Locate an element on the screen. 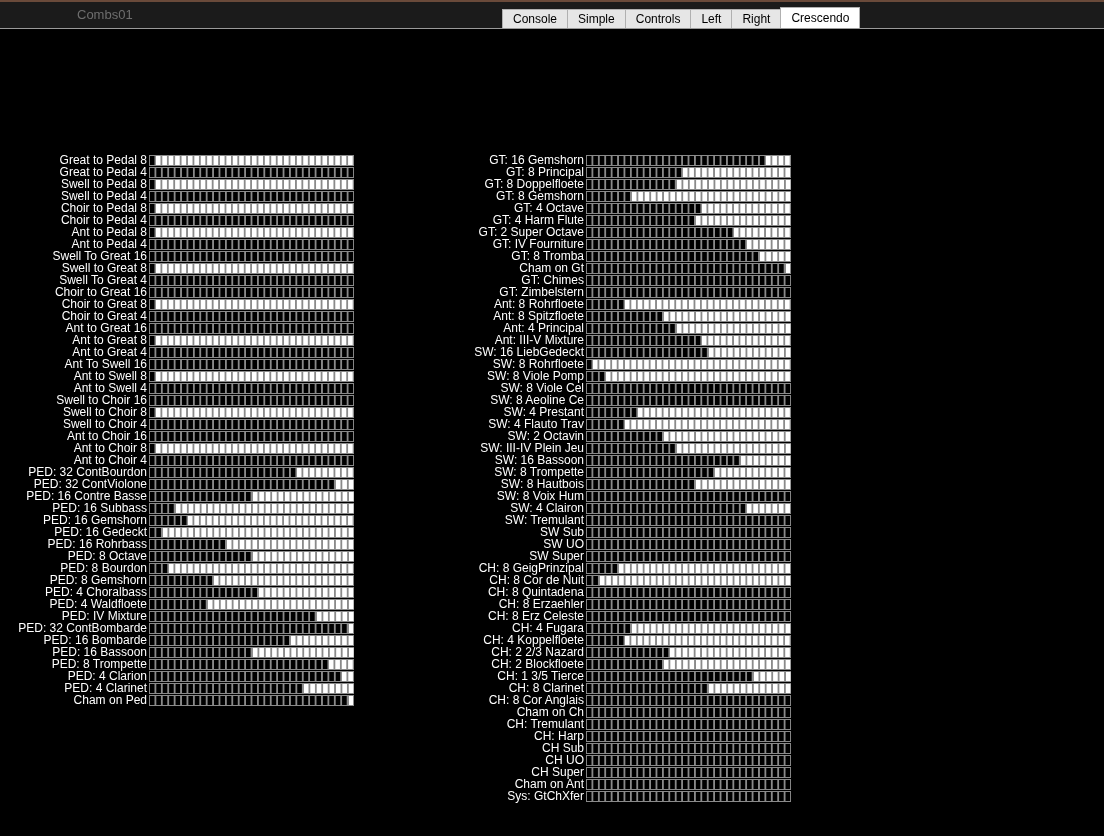  stop-label: Ant to Choir 16 is located at coordinates (106, 436).